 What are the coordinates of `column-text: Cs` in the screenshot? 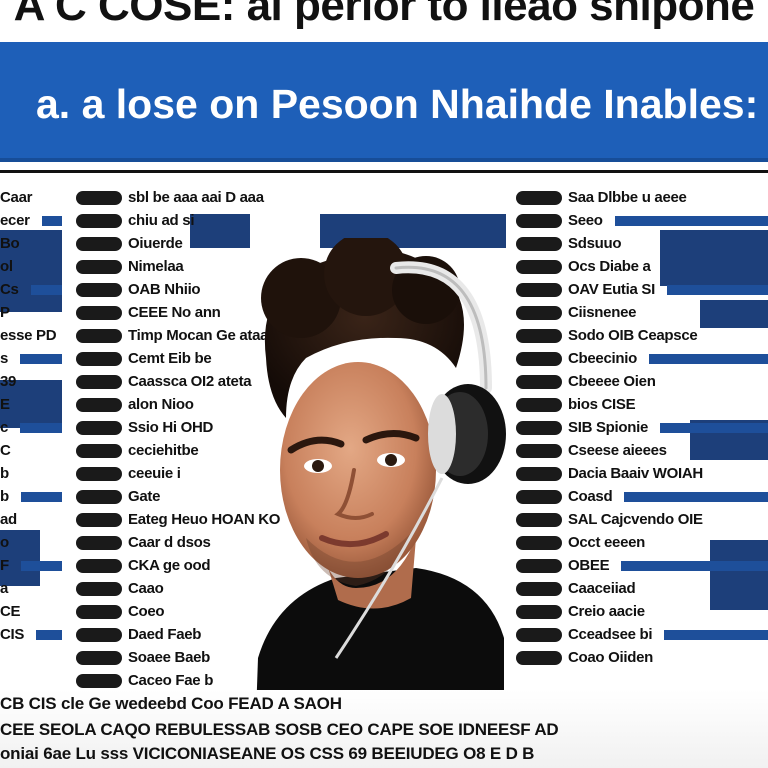 It's located at (9, 289).